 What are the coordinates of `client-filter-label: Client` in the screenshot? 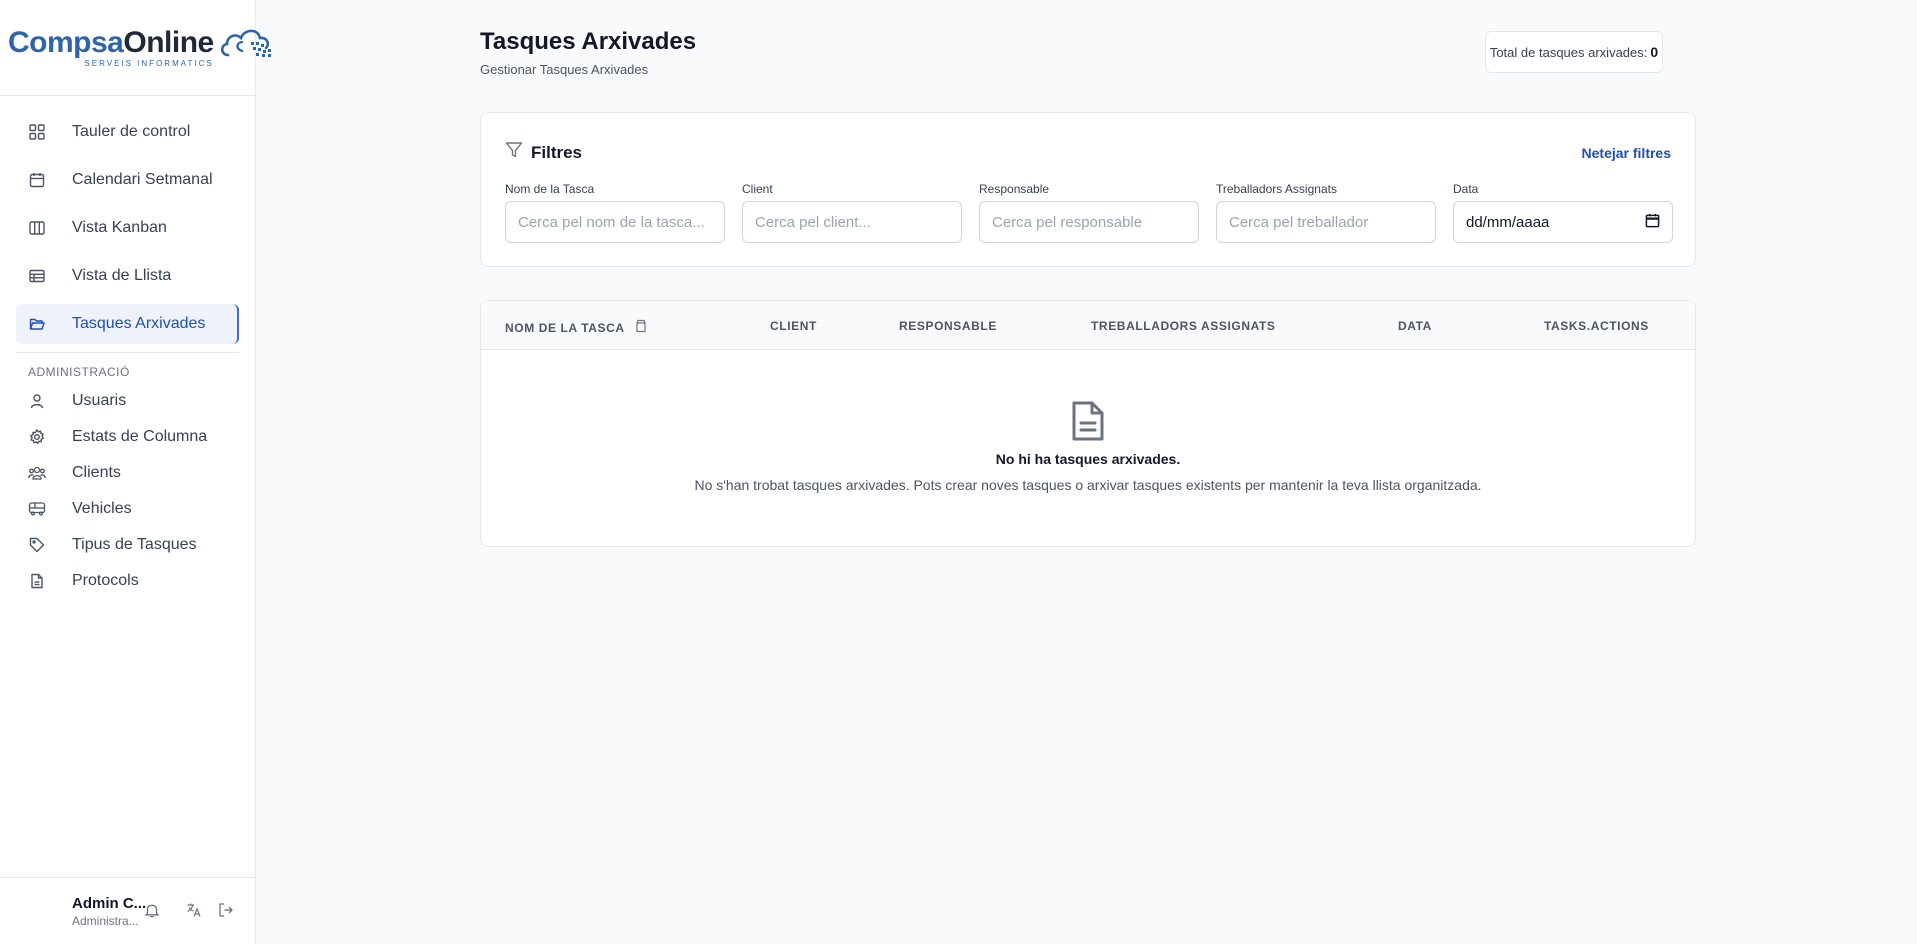 It's located at (757, 189).